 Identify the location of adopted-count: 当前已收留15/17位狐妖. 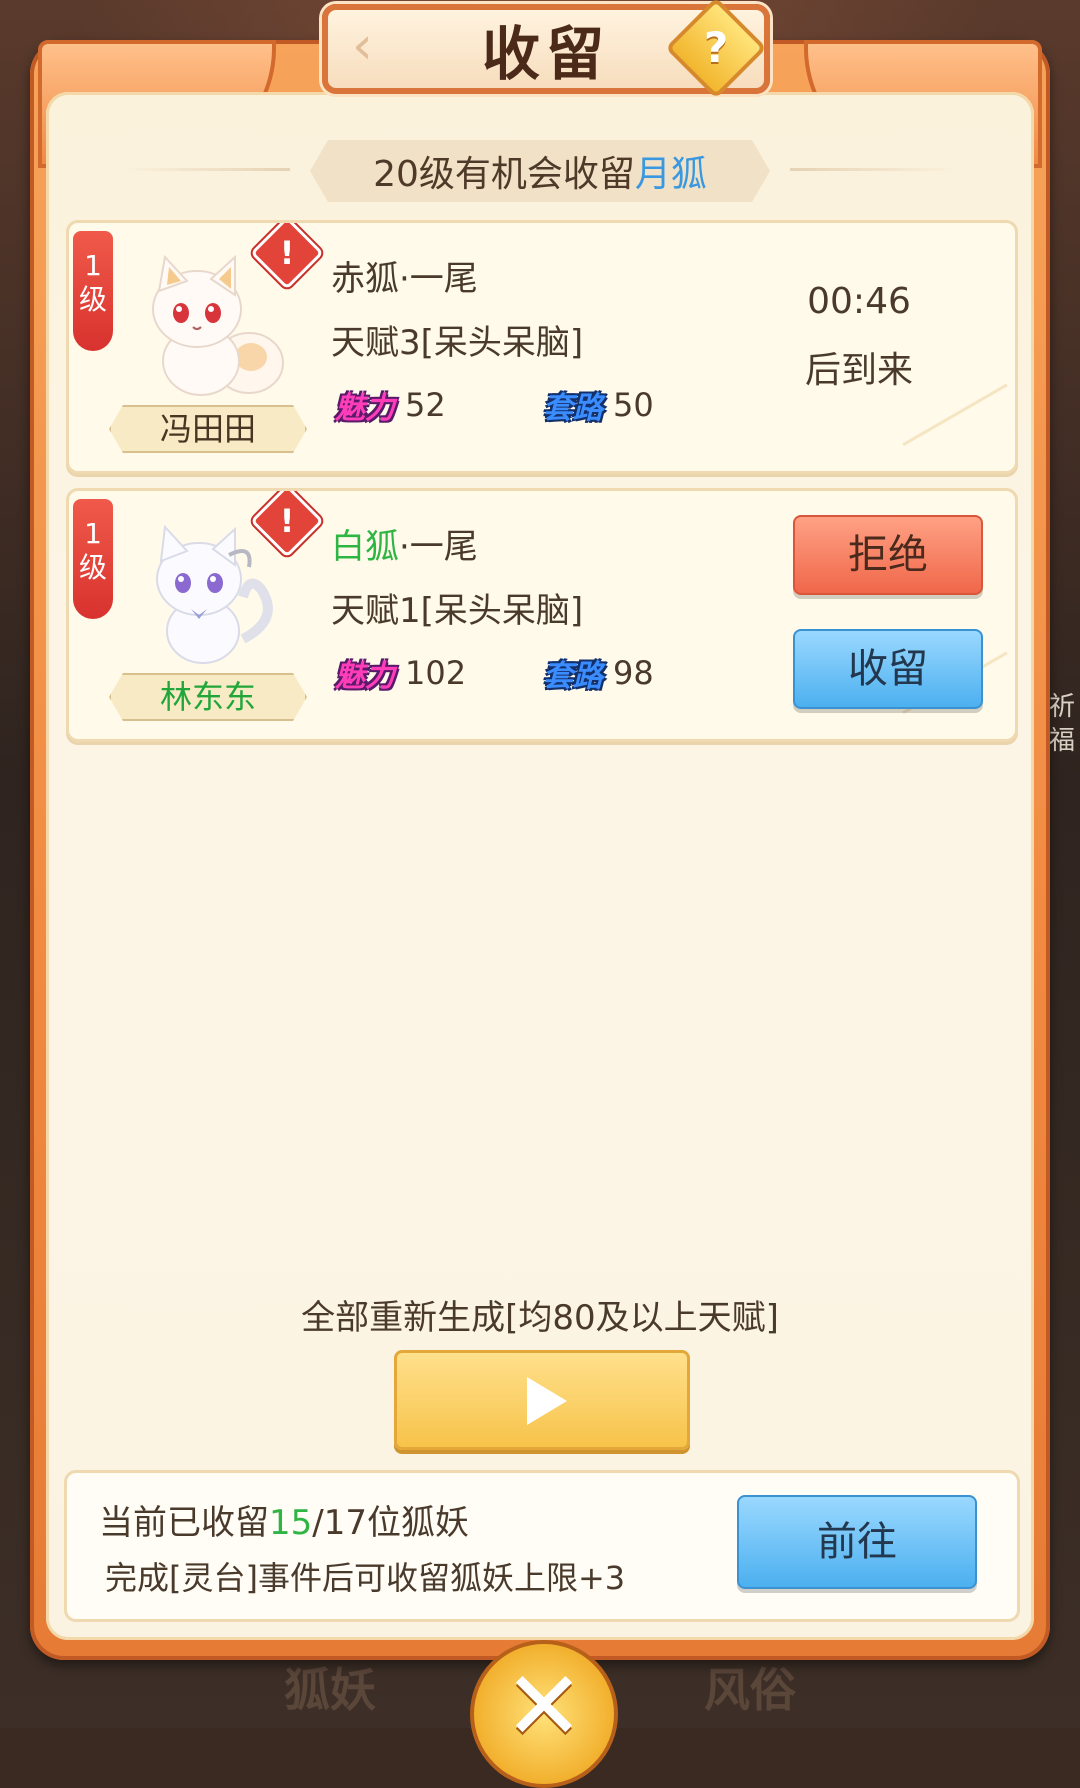
(284, 1519).